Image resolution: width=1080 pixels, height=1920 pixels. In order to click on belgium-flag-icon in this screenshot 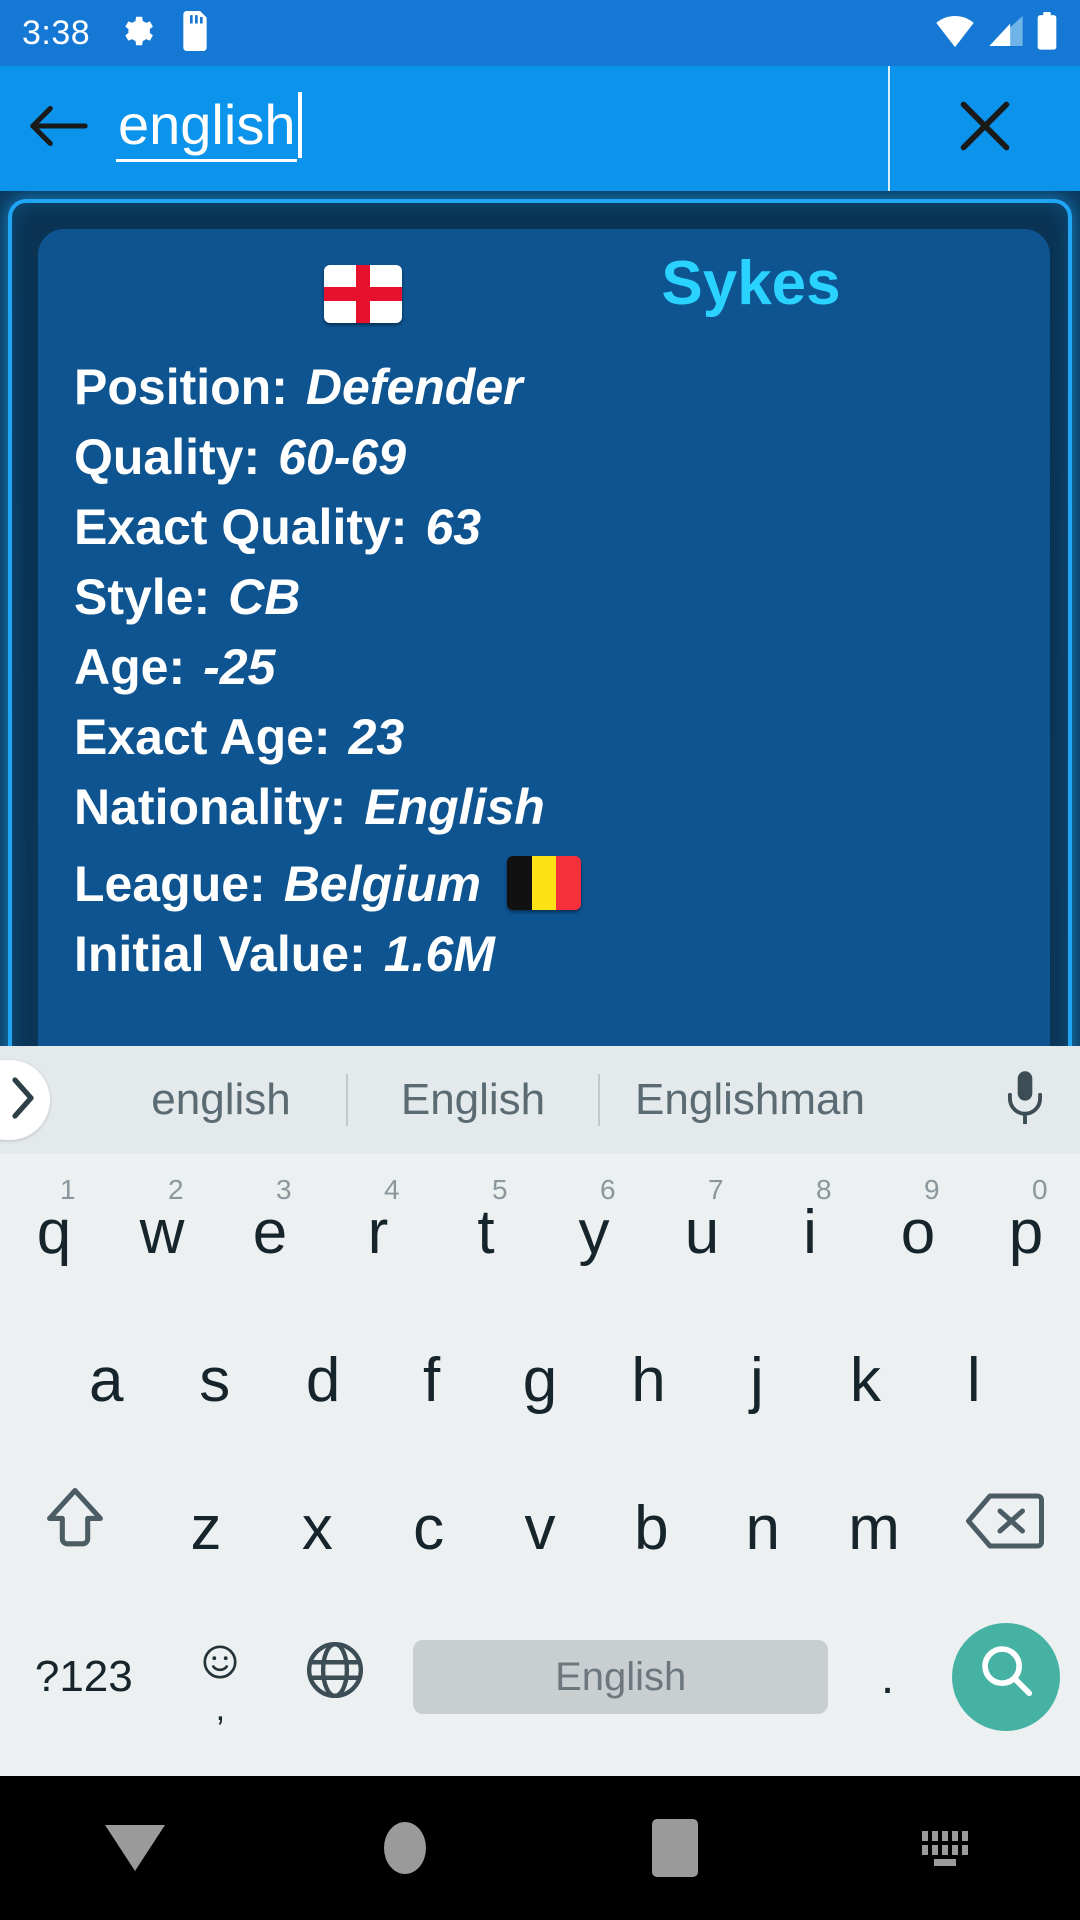, I will do `click(543, 883)`.